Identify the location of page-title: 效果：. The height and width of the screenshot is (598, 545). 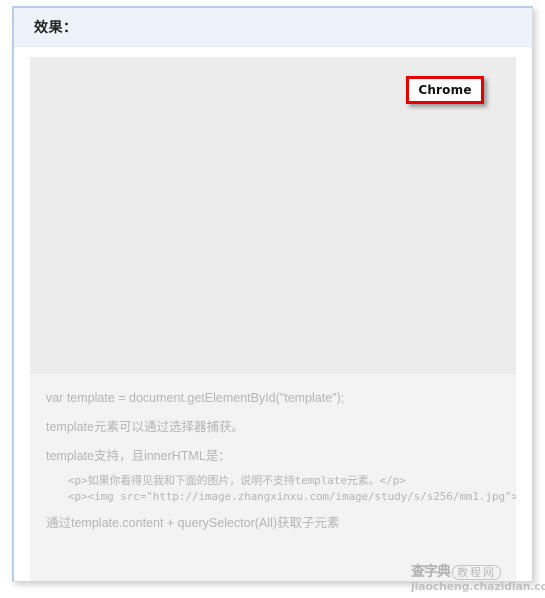
(56, 27).